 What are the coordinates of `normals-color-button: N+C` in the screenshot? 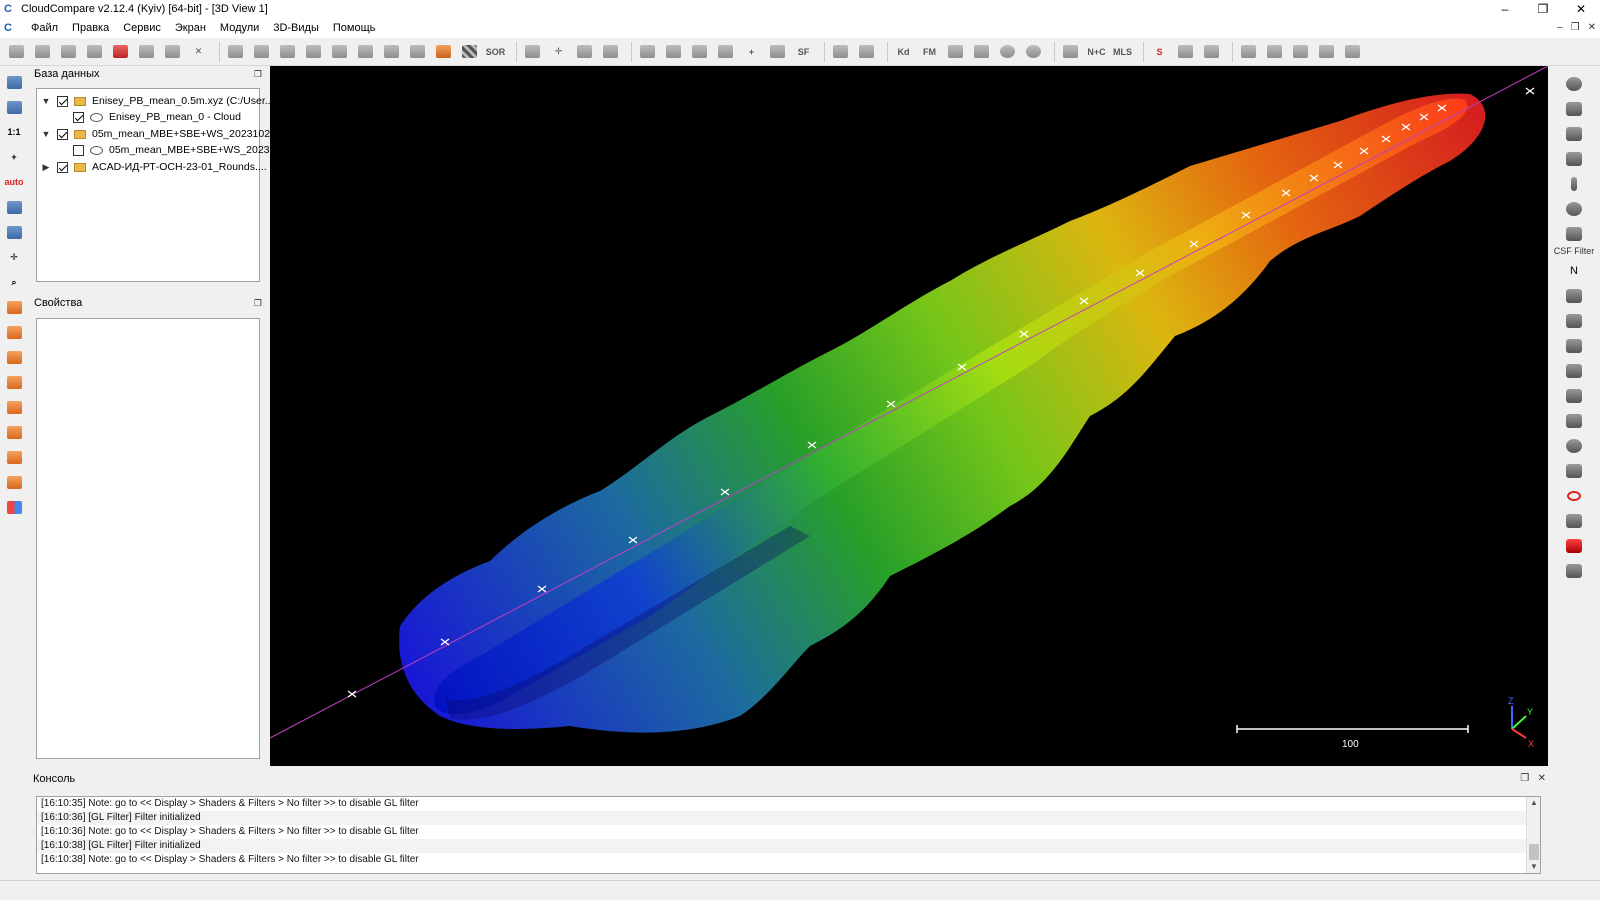 It's located at (1096, 51).